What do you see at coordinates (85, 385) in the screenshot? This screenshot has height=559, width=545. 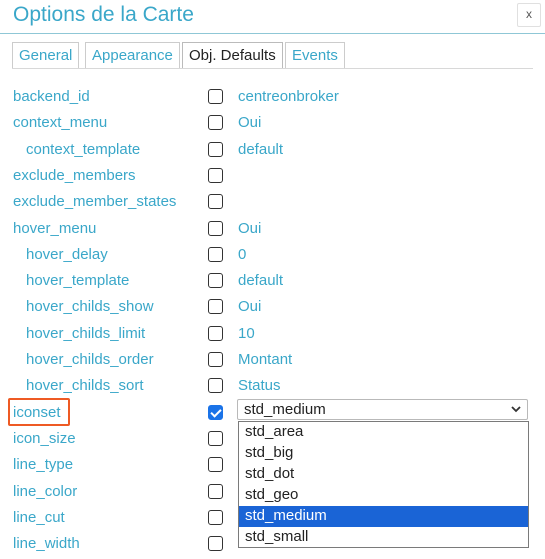 I see `option-label: hover_childs_sort` at bounding box center [85, 385].